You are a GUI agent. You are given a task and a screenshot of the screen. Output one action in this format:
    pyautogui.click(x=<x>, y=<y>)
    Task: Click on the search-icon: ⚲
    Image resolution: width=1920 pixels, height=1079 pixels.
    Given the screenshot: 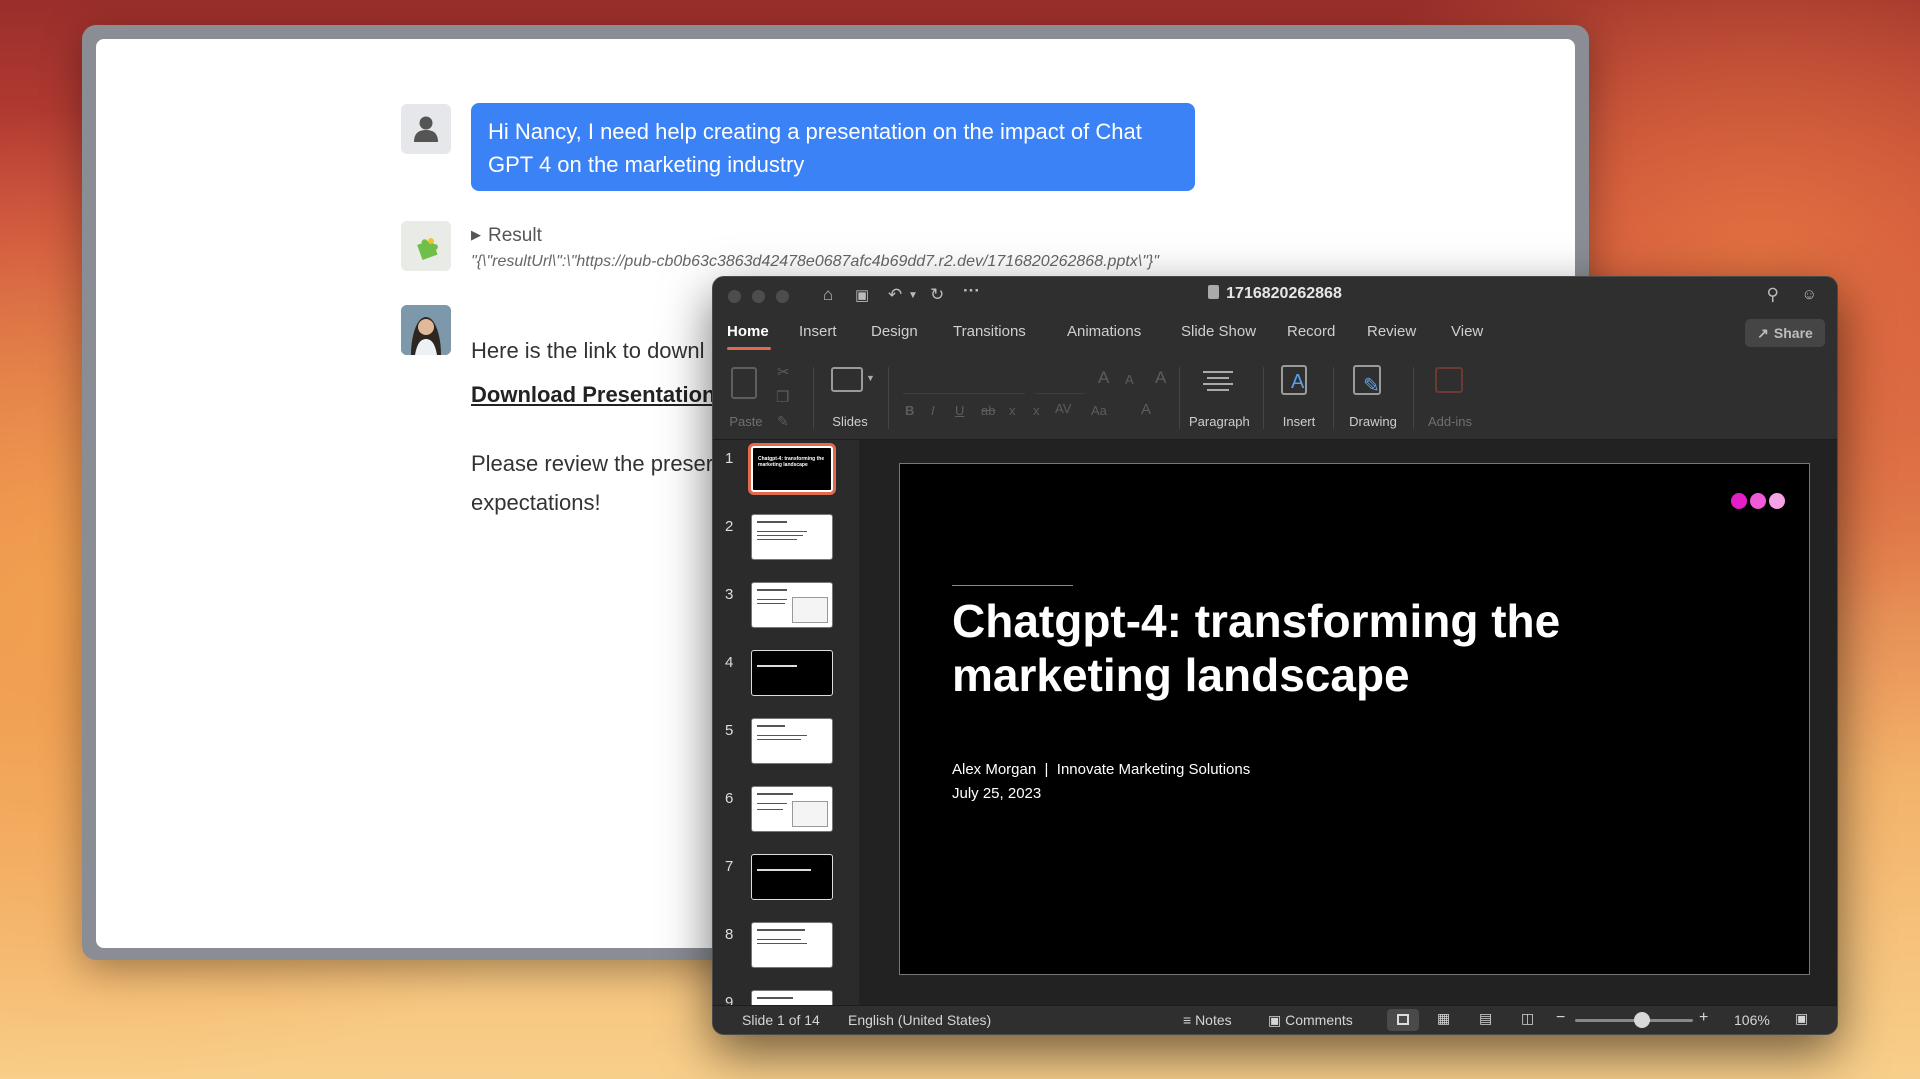 What is the action you would take?
    pyautogui.click(x=1773, y=295)
    